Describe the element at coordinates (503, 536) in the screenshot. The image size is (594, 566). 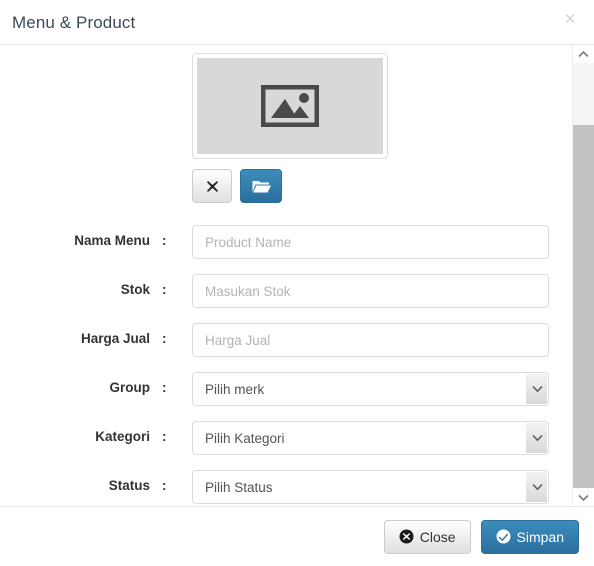
I see `check-circle-icon` at that location.